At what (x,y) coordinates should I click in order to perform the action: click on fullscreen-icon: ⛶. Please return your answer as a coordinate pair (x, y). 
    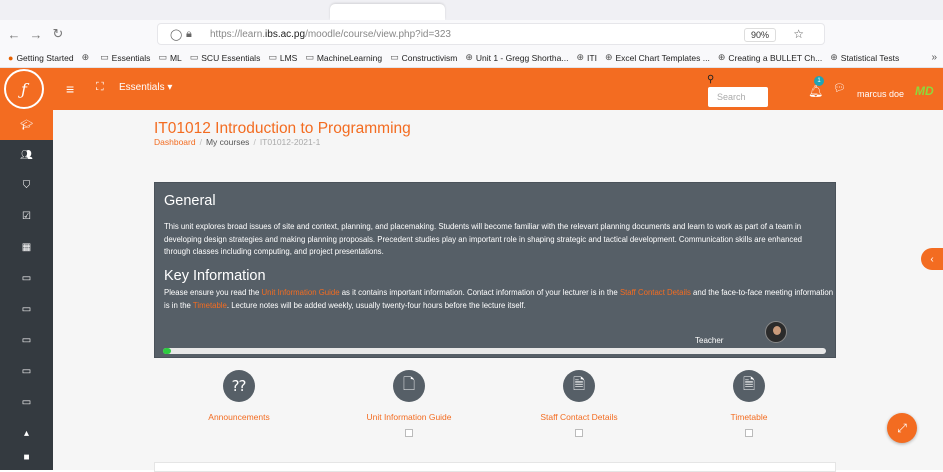
    Looking at the image, I should click on (100, 87).